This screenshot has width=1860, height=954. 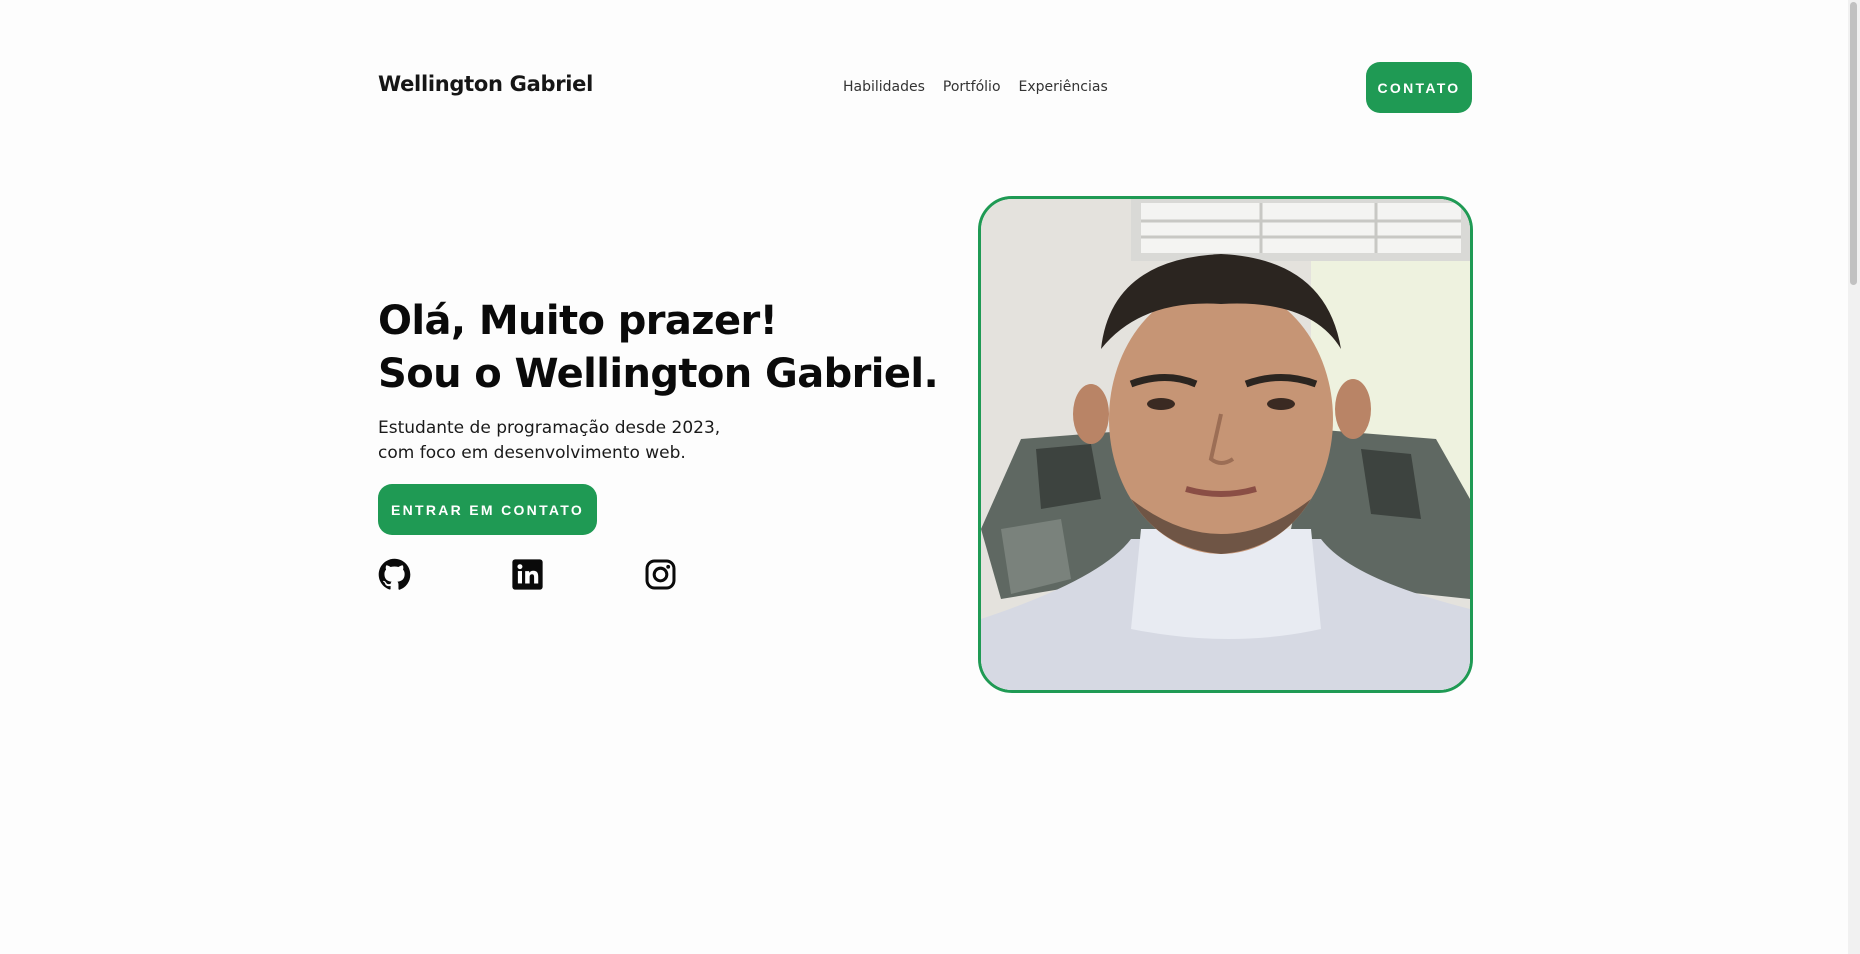 What do you see at coordinates (1419, 87) in the screenshot?
I see `contact-button: CONTATO` at bounding box center [1419, 87].